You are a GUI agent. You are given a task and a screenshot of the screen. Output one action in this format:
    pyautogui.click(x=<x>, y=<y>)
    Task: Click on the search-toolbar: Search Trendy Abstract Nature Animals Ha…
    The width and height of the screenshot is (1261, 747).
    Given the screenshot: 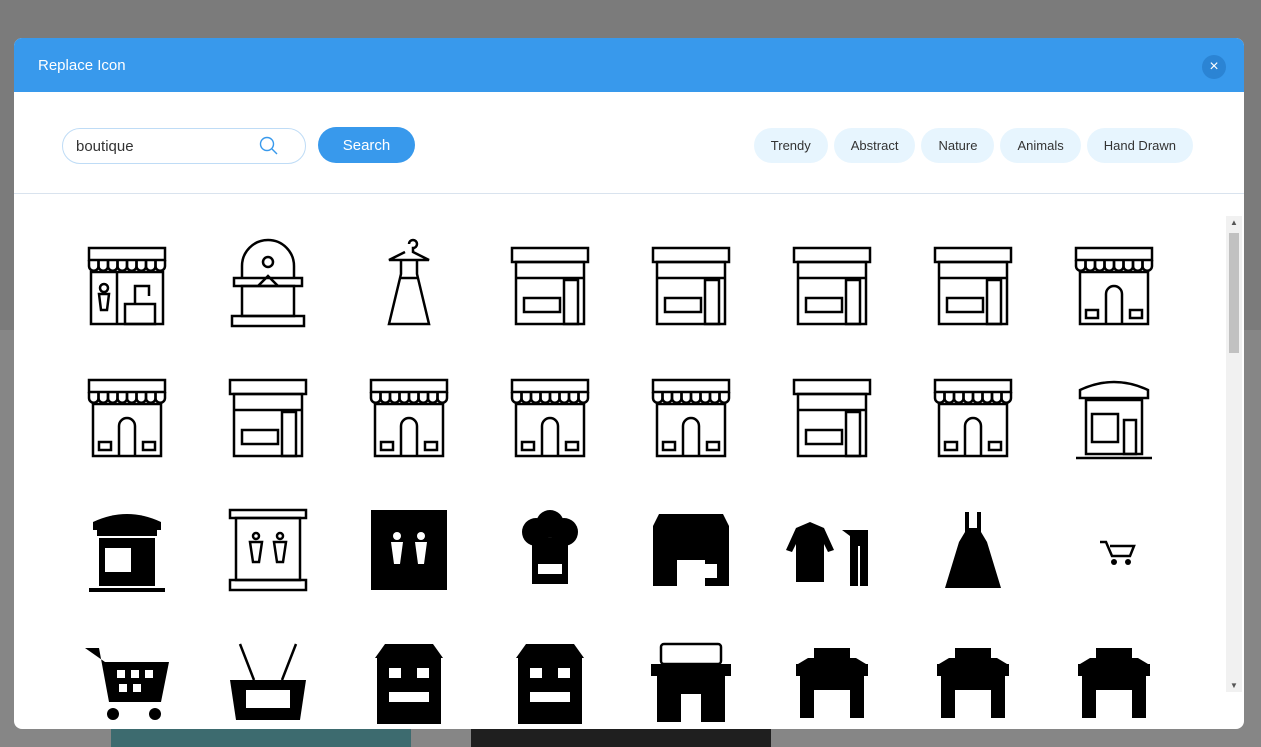 What is the action you would take?
    pyautogui.click(x=629, y=143)
    